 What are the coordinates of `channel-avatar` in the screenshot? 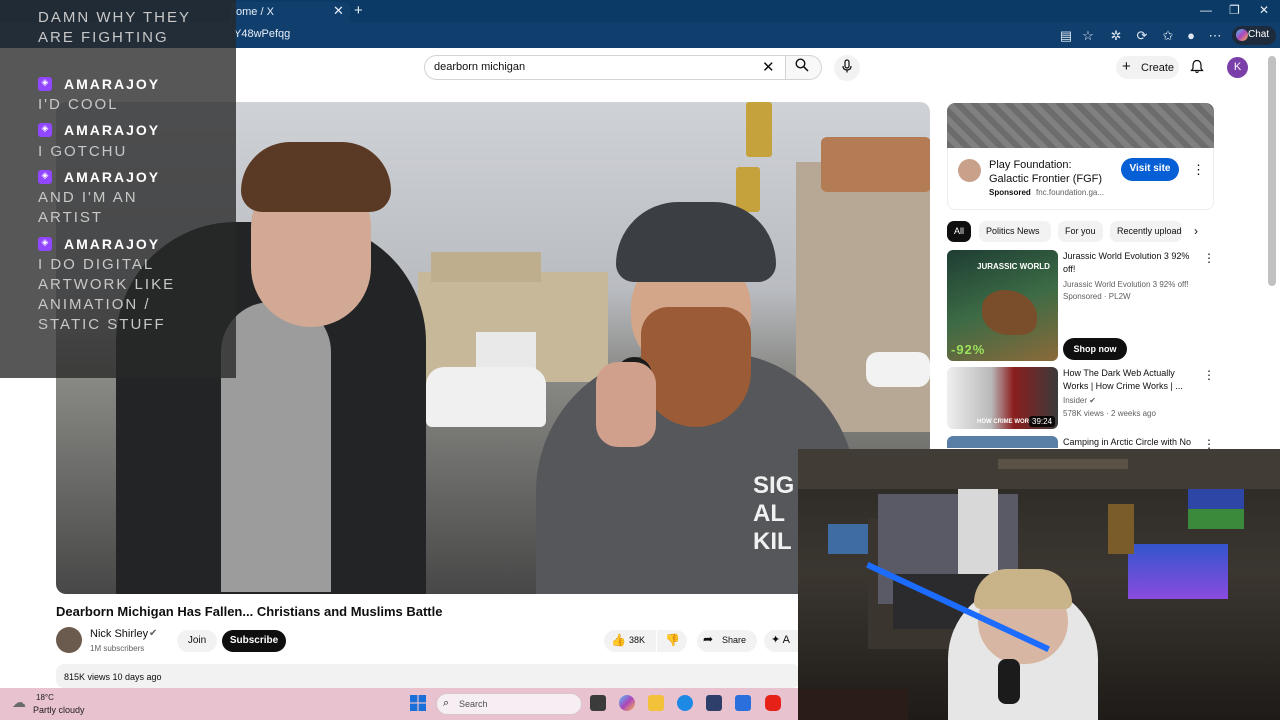 It's located at (69, 640).